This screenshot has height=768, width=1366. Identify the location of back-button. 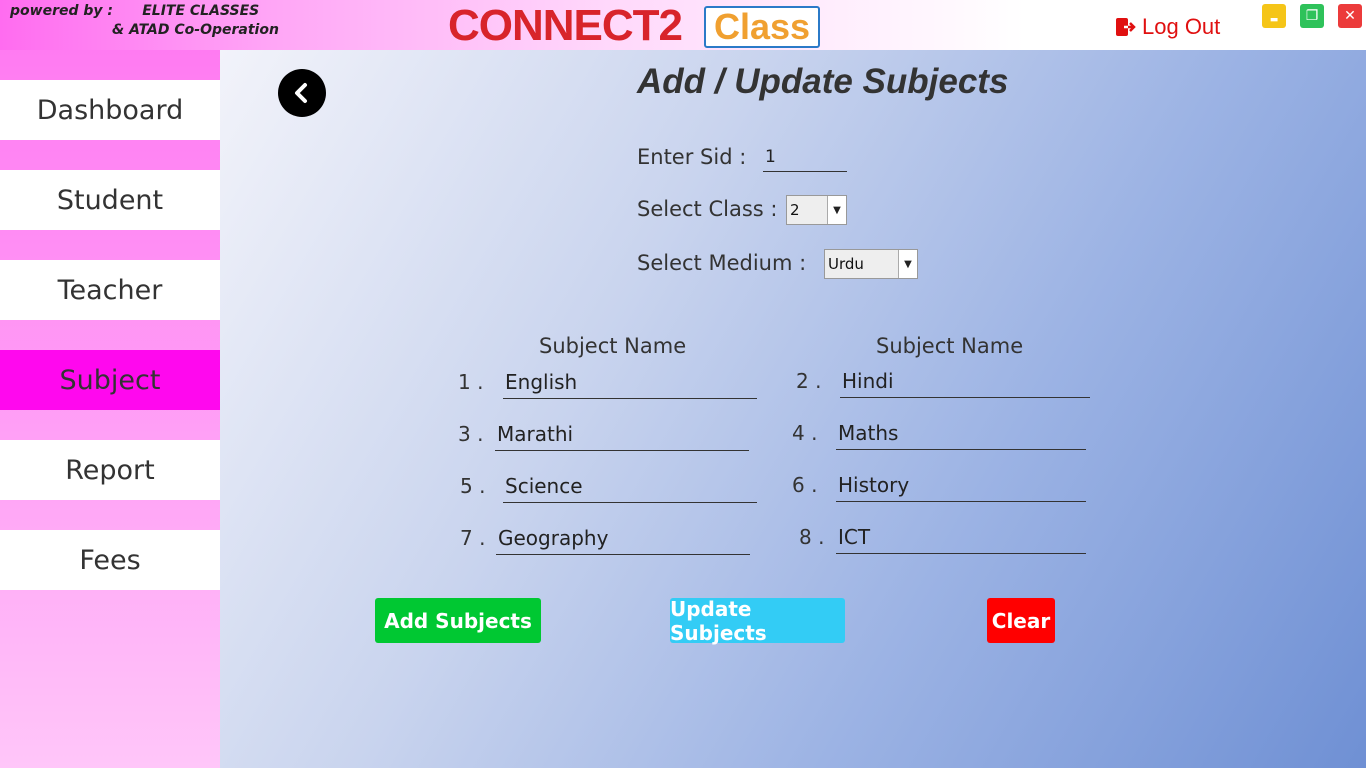
(302, 93).